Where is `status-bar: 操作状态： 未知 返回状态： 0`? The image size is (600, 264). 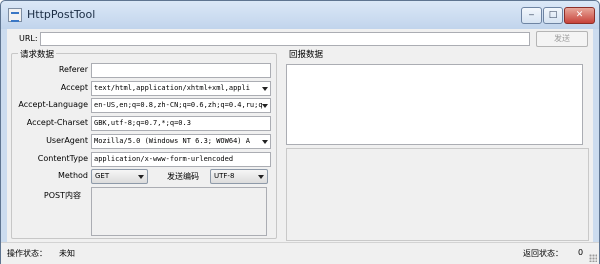
status-bar: 操作状态： 未知 返回状态： 0 is located at coordinates (300, 253).